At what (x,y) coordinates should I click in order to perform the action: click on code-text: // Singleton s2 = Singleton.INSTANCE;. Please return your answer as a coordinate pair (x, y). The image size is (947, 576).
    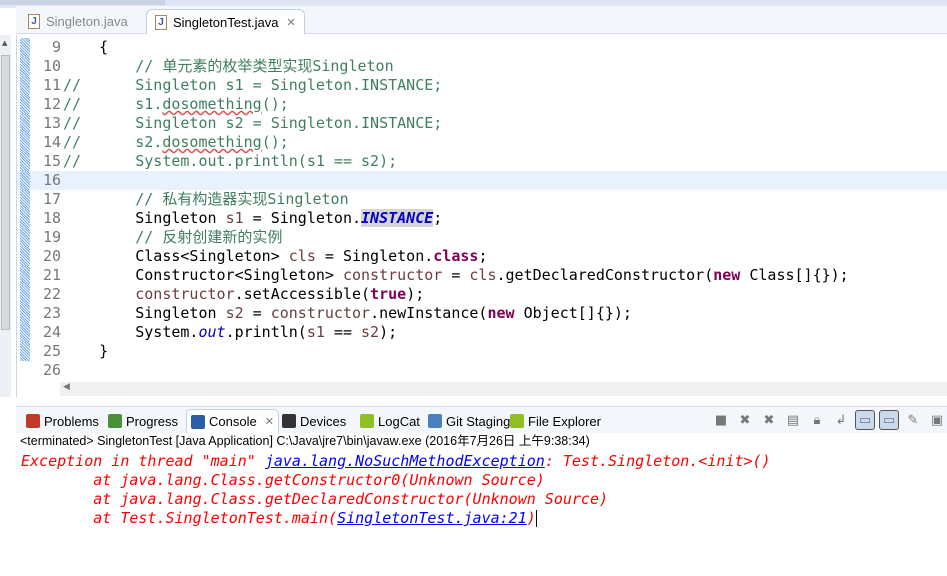
    Looking at the image, I should click on (252, 123).